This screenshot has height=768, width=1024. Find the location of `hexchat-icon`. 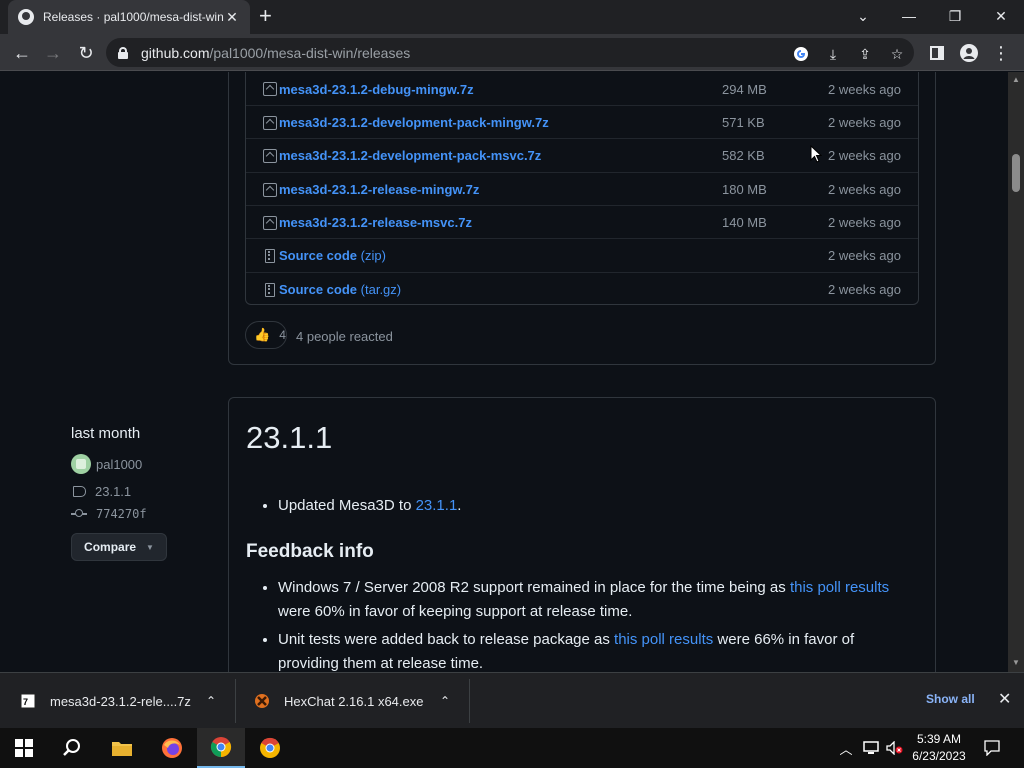

hexchat-icon is located at coordinates (262, 701).